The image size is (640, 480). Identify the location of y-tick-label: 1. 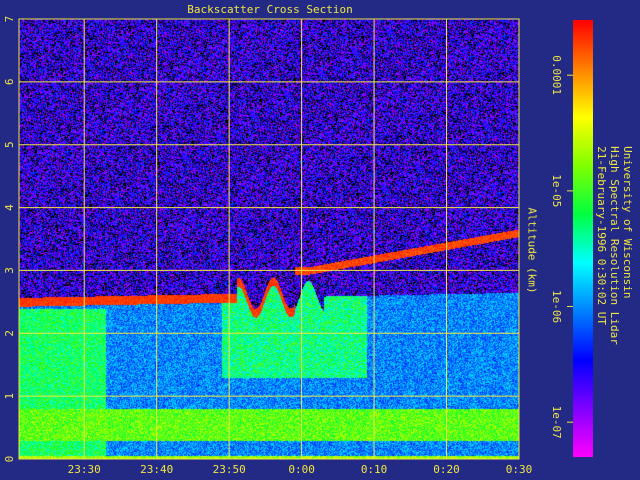
(9, 396).